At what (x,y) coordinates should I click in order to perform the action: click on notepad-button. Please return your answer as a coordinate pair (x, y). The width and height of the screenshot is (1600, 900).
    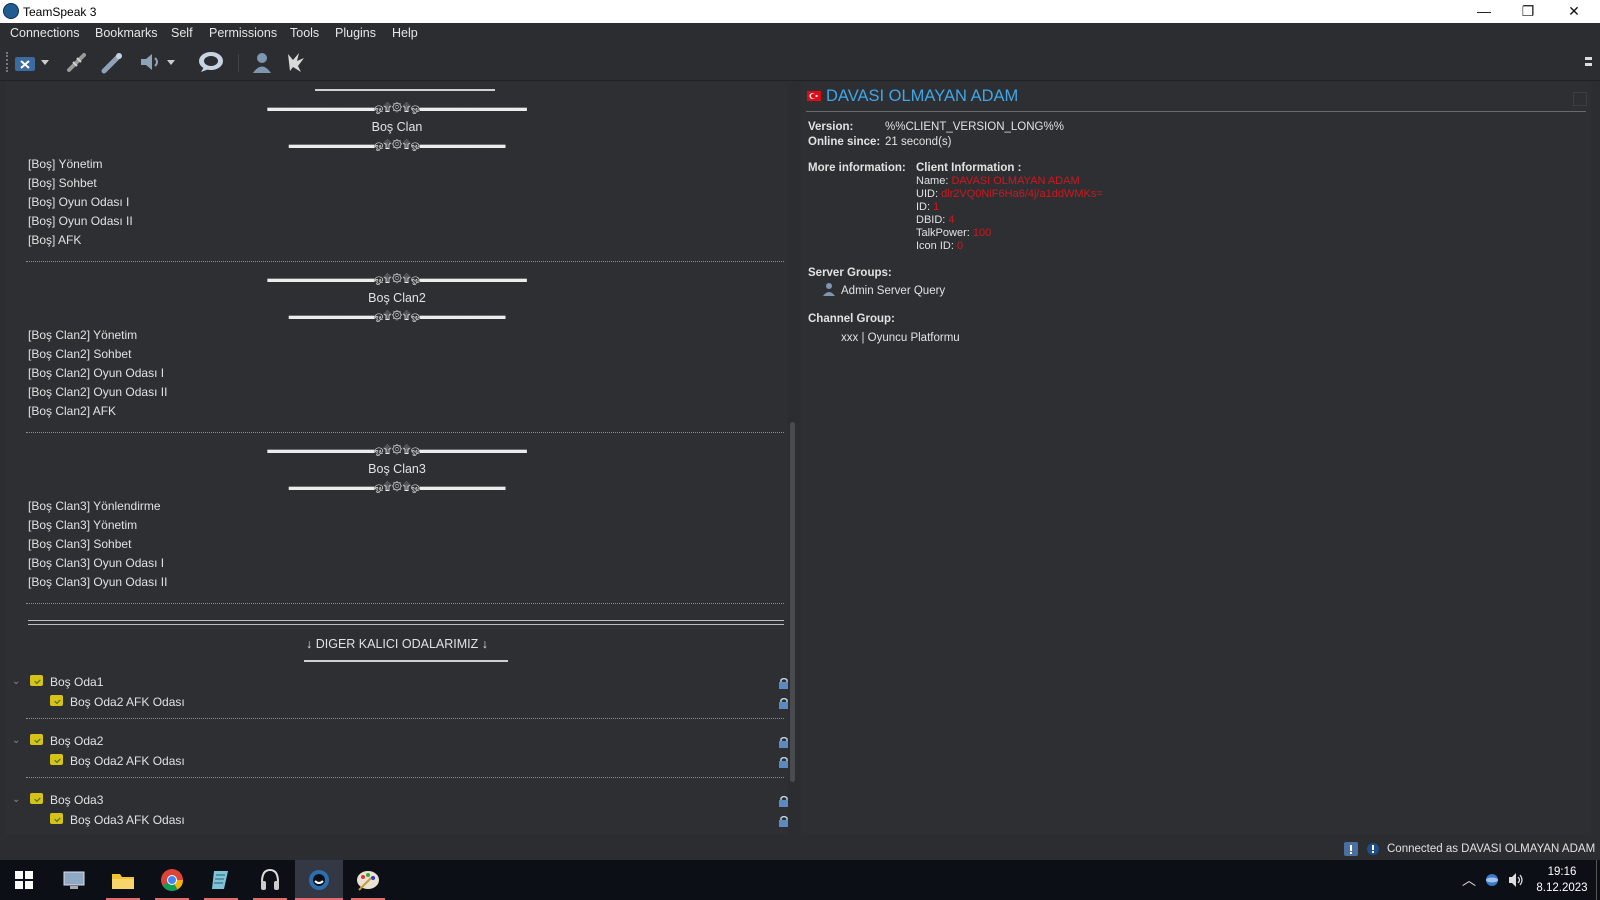
    Looking at the image, I should click on (221, 880).